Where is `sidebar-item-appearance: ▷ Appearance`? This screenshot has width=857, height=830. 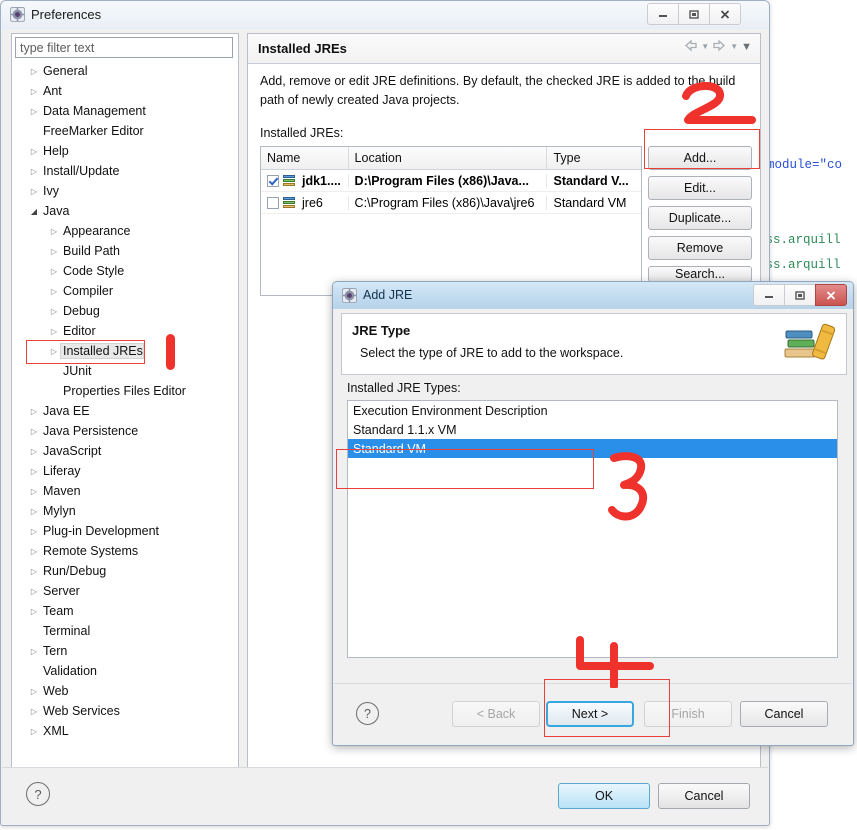
sidebar-item-appearance: ▷ Appearance is located at coordinates (125, 231).